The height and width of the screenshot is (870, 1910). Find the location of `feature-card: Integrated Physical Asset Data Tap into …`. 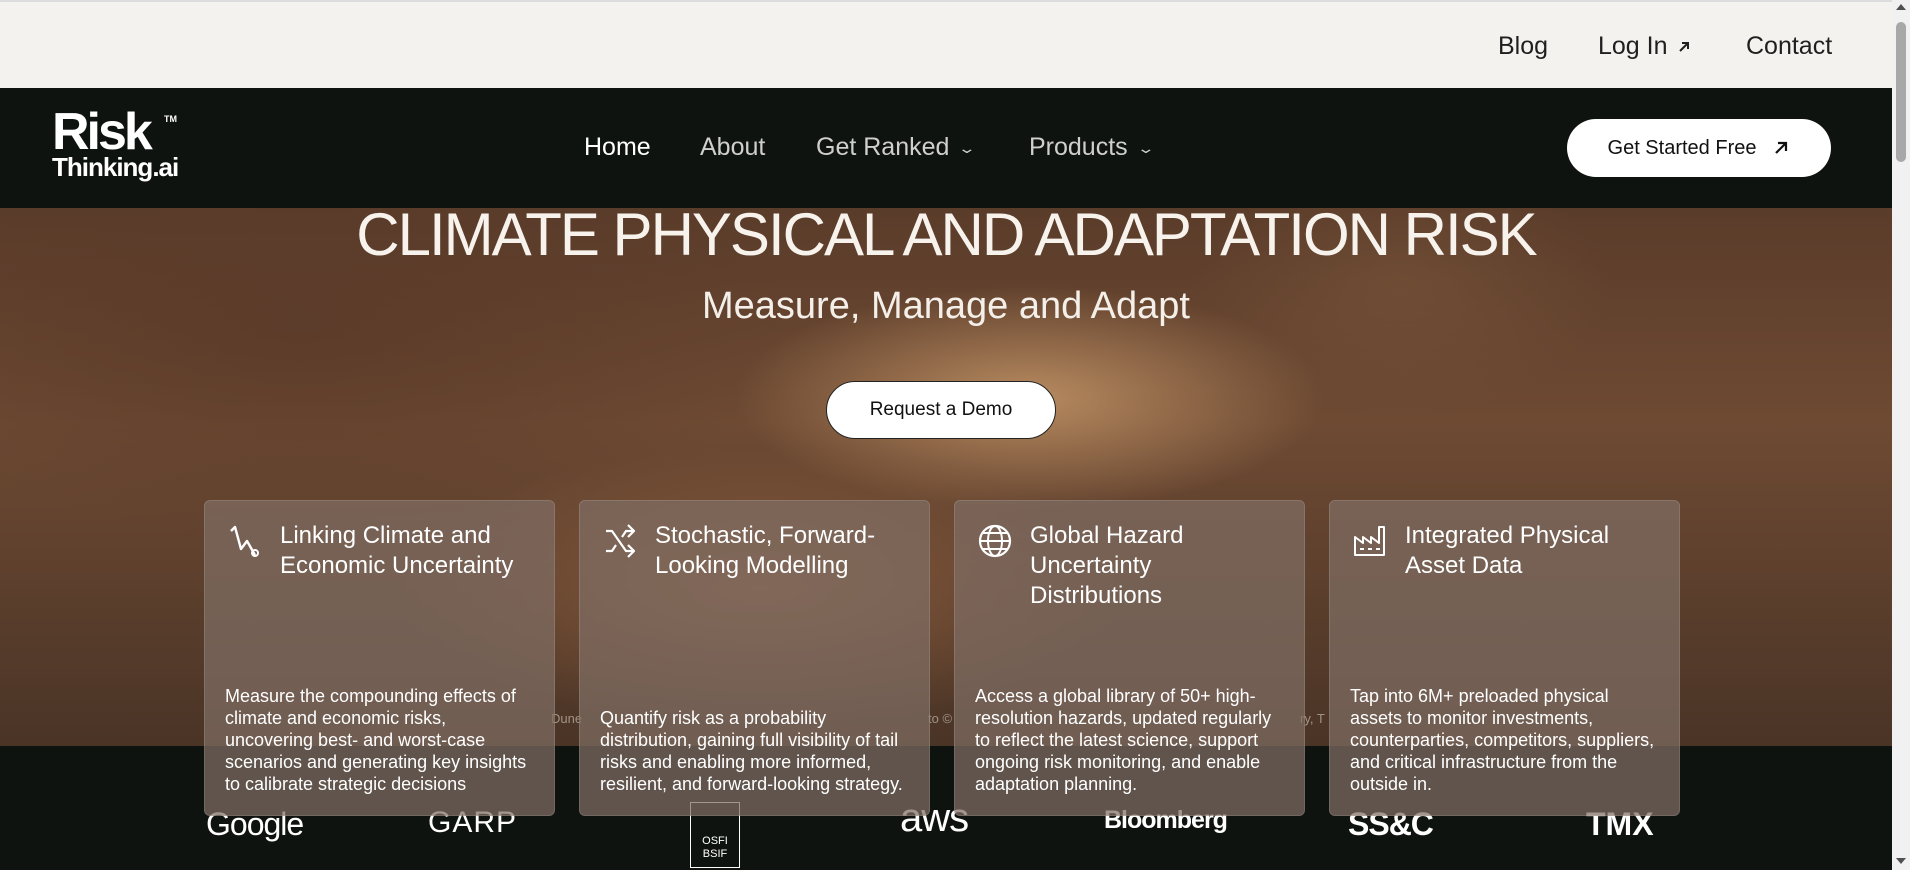

feature-card: Integrated Physical Asset Data Tap into … is located at coordinates (1504, 658).